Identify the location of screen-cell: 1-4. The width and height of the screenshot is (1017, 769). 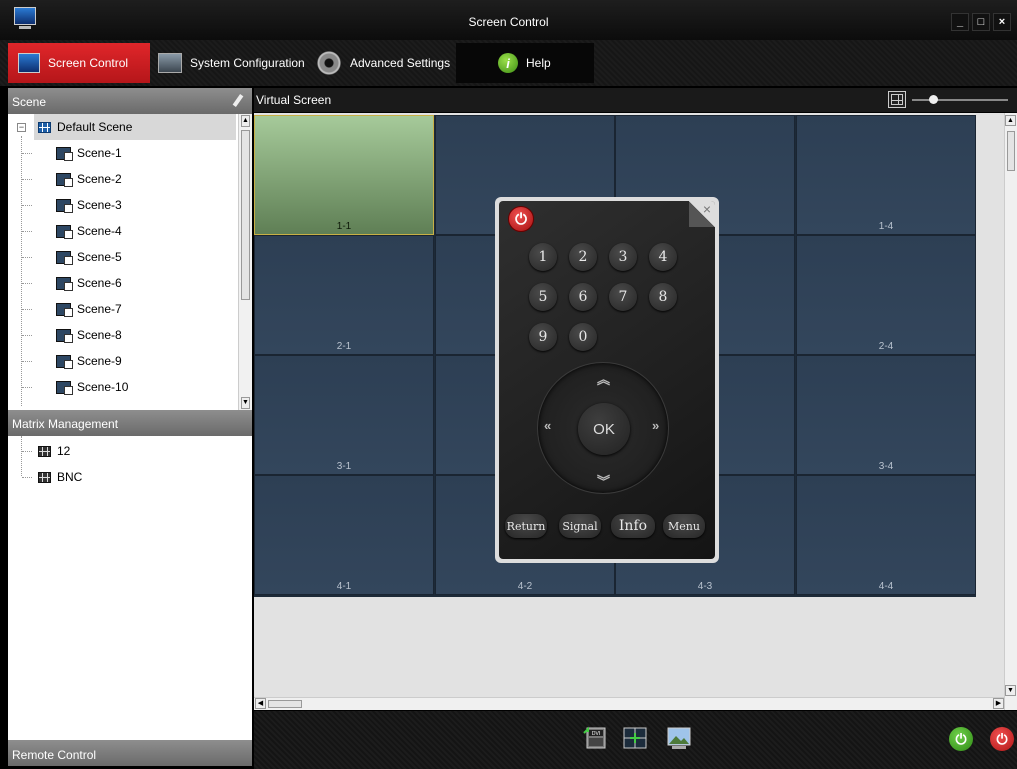
(886, 175).